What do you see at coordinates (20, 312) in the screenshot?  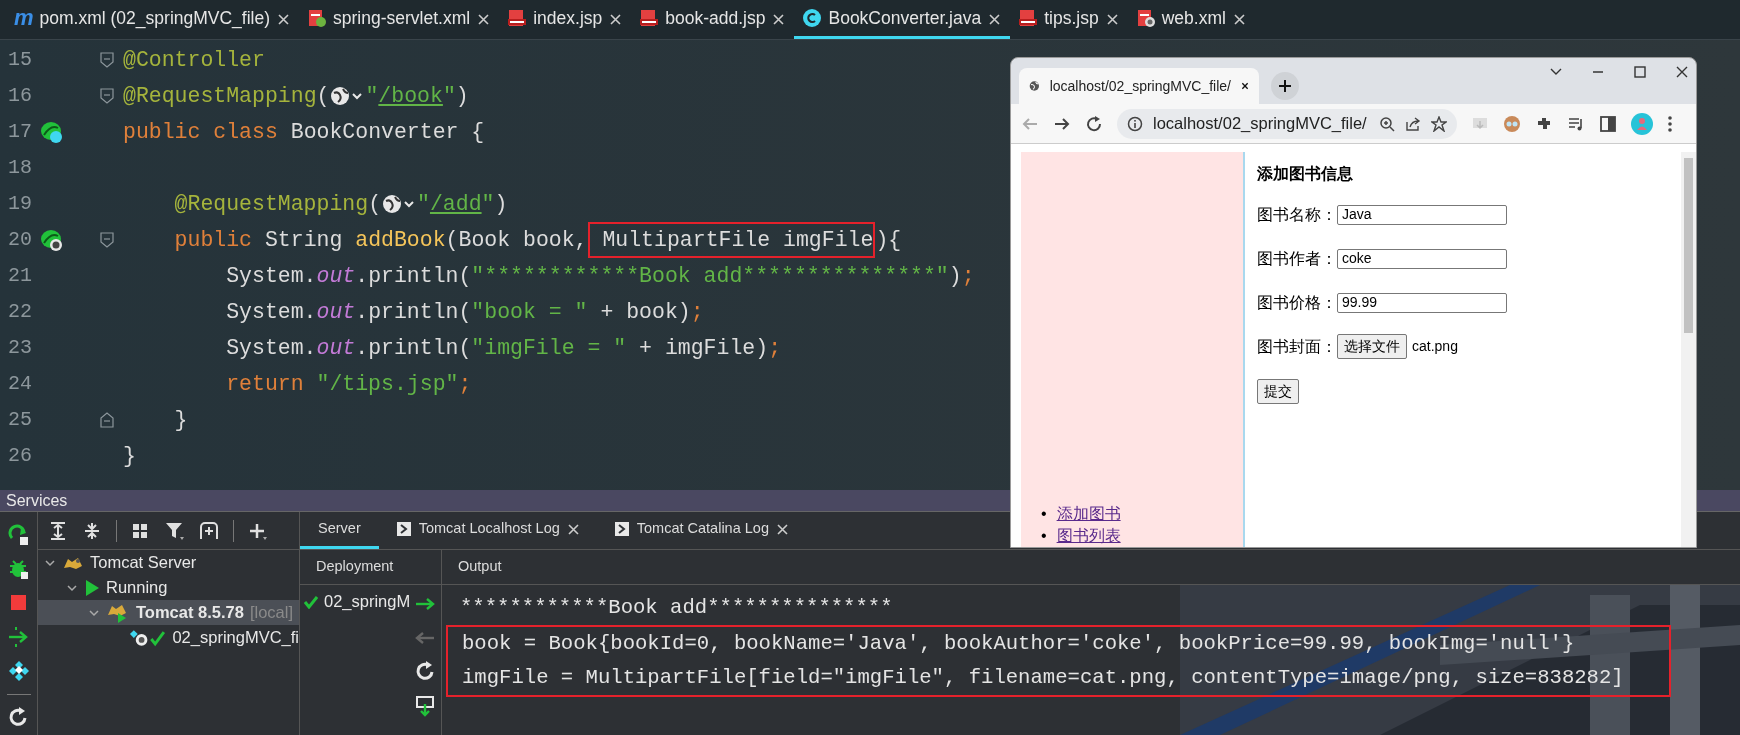 I see `line-number: 22` at bounding box center [20, 312].